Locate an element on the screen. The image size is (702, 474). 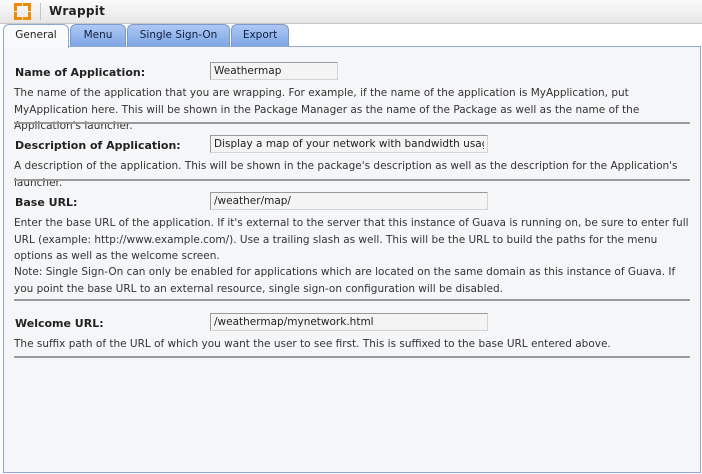
tab-general: General is located at coordinates (36, 36).